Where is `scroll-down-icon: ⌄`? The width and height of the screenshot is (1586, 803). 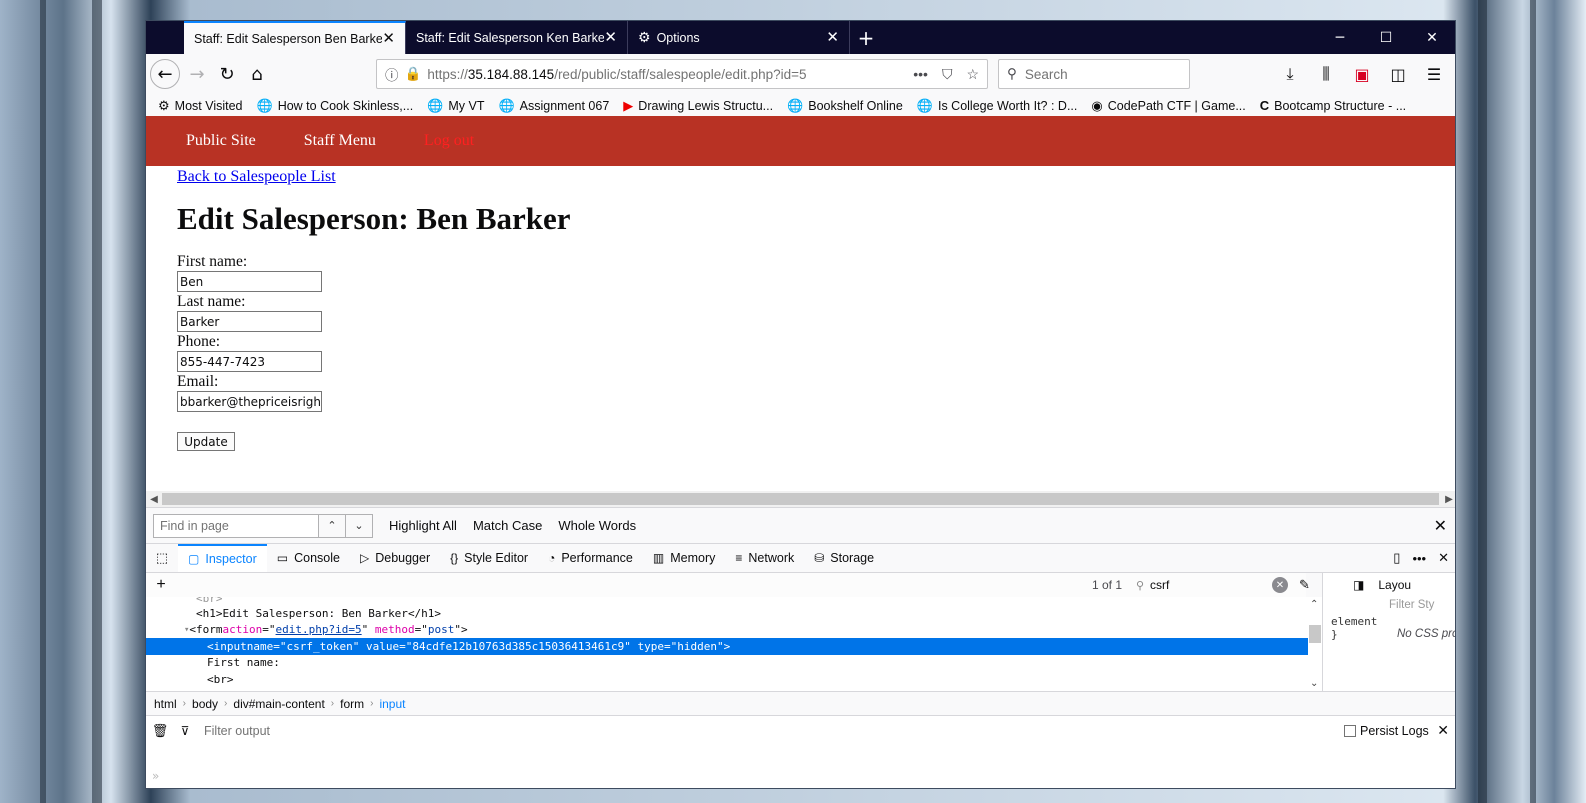
scroll-down-icon: ⌄ is located at coordinates (1314, 683).